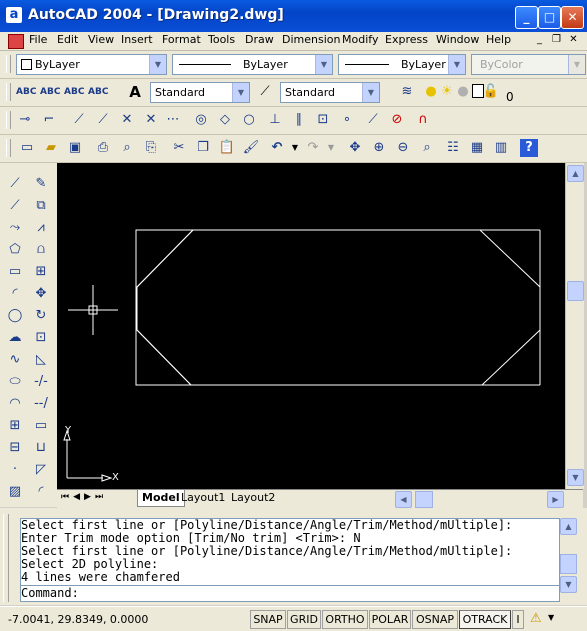  I want to click on close-button: ✕, so click(572, 17).